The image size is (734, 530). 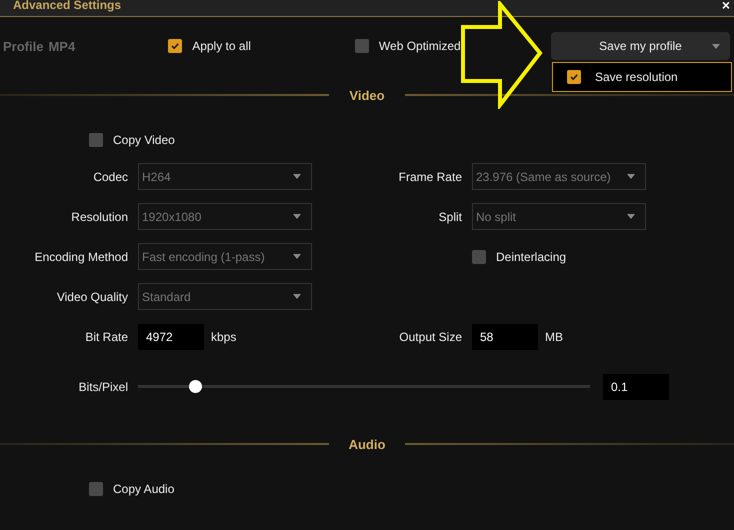 I want to click on number-field: 0.1, so click(x=636, y=387).